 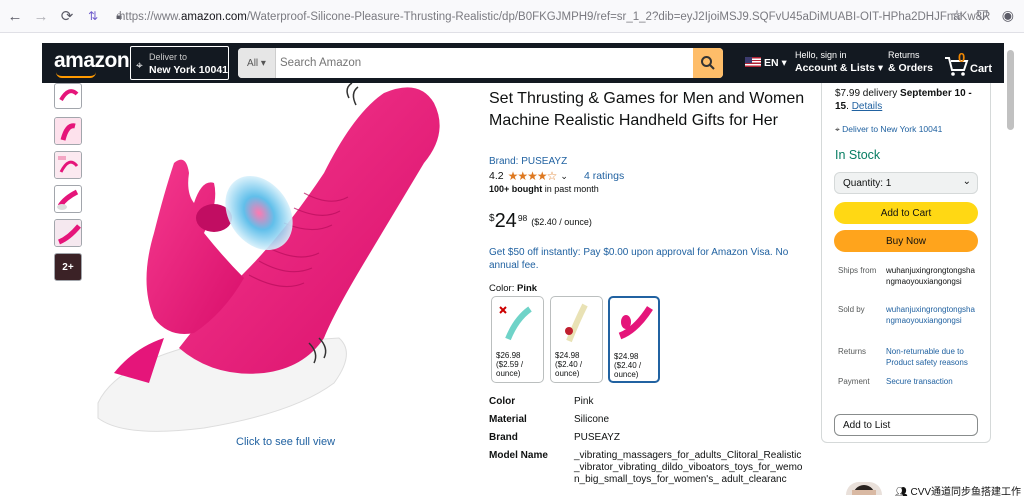 I want to click on deliver-to-link: ⌖ Deliver to New York 10041, so click(x=888, y=129).